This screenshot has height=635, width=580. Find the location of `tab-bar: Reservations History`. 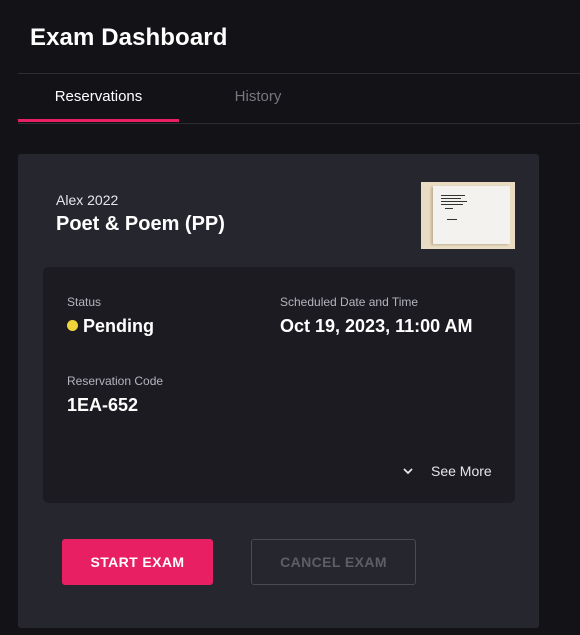

tab-bar: Reservations History is located at coordinates (299, 99).